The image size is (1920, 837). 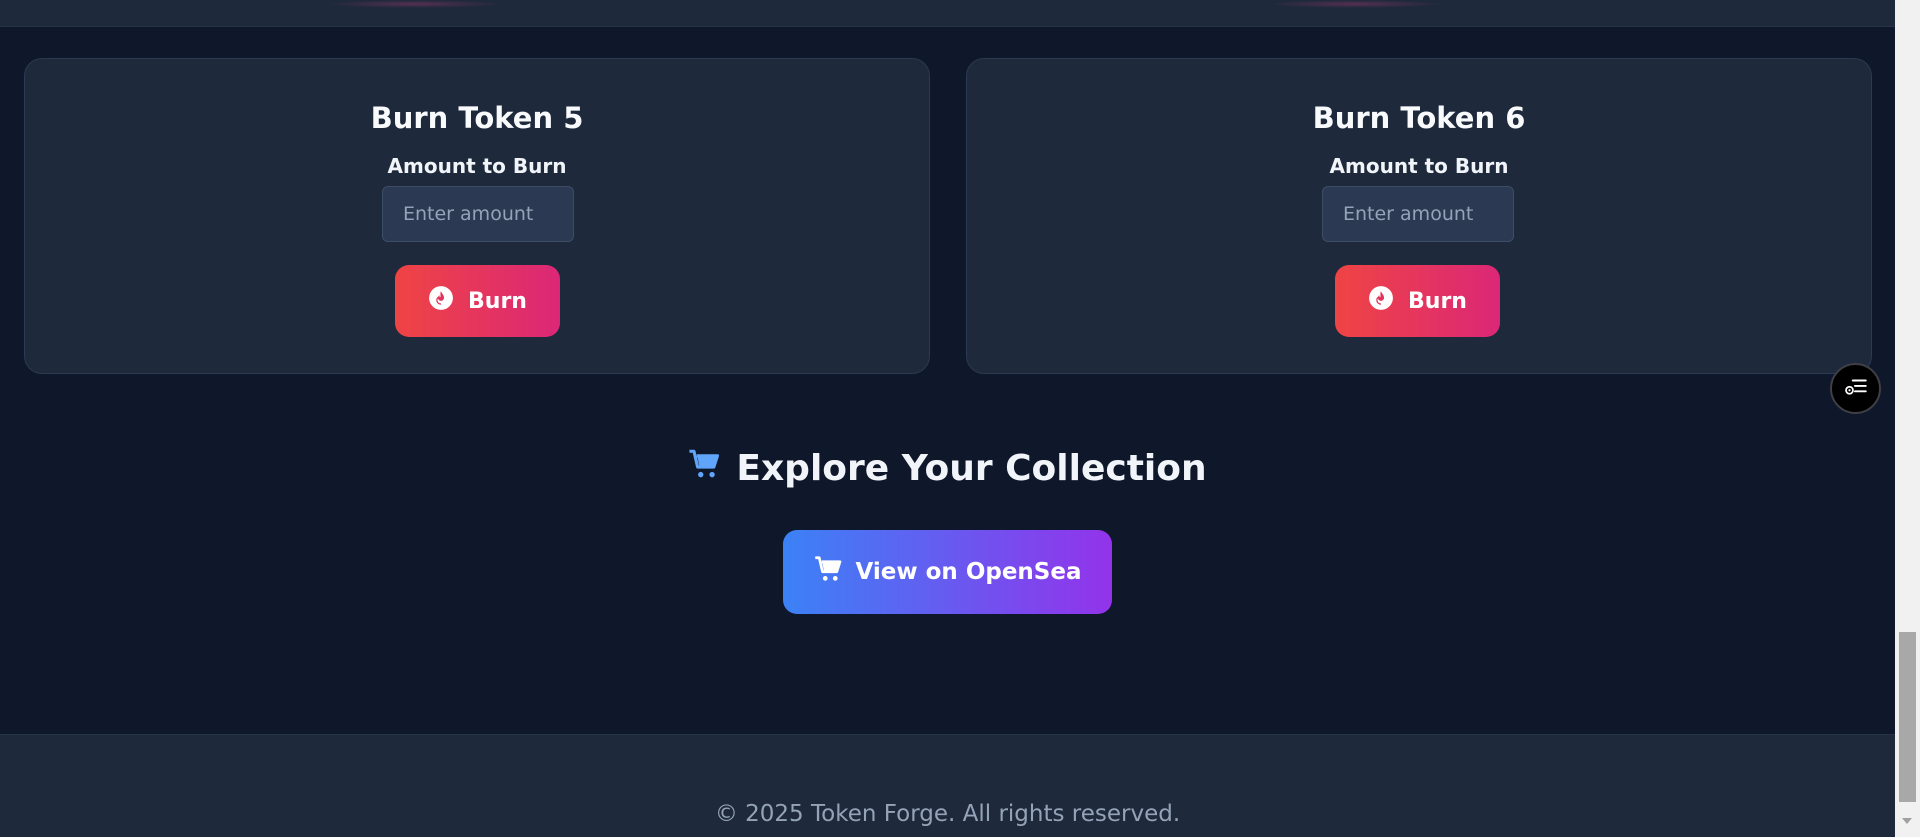 I want to click on explore-heading-text: Explore Your Collection, so click(x=971, y=468).